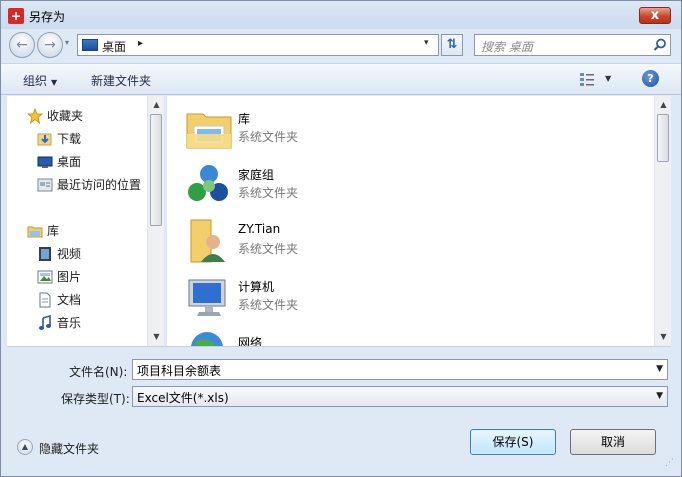  Describe the element at coordinates (650, 78) in the screenshot. I see `help-icon: ?` at that location.